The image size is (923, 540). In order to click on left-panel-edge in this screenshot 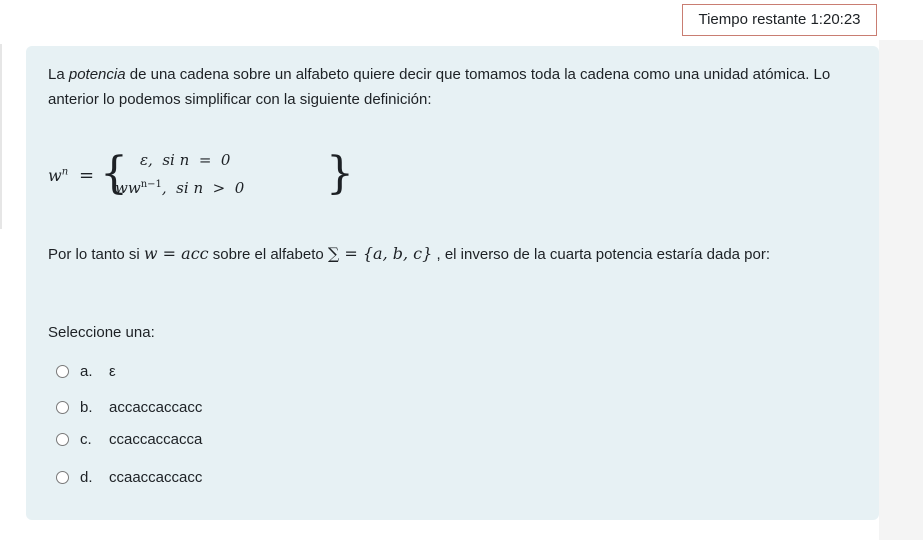, I will do `click(1, 136)`.